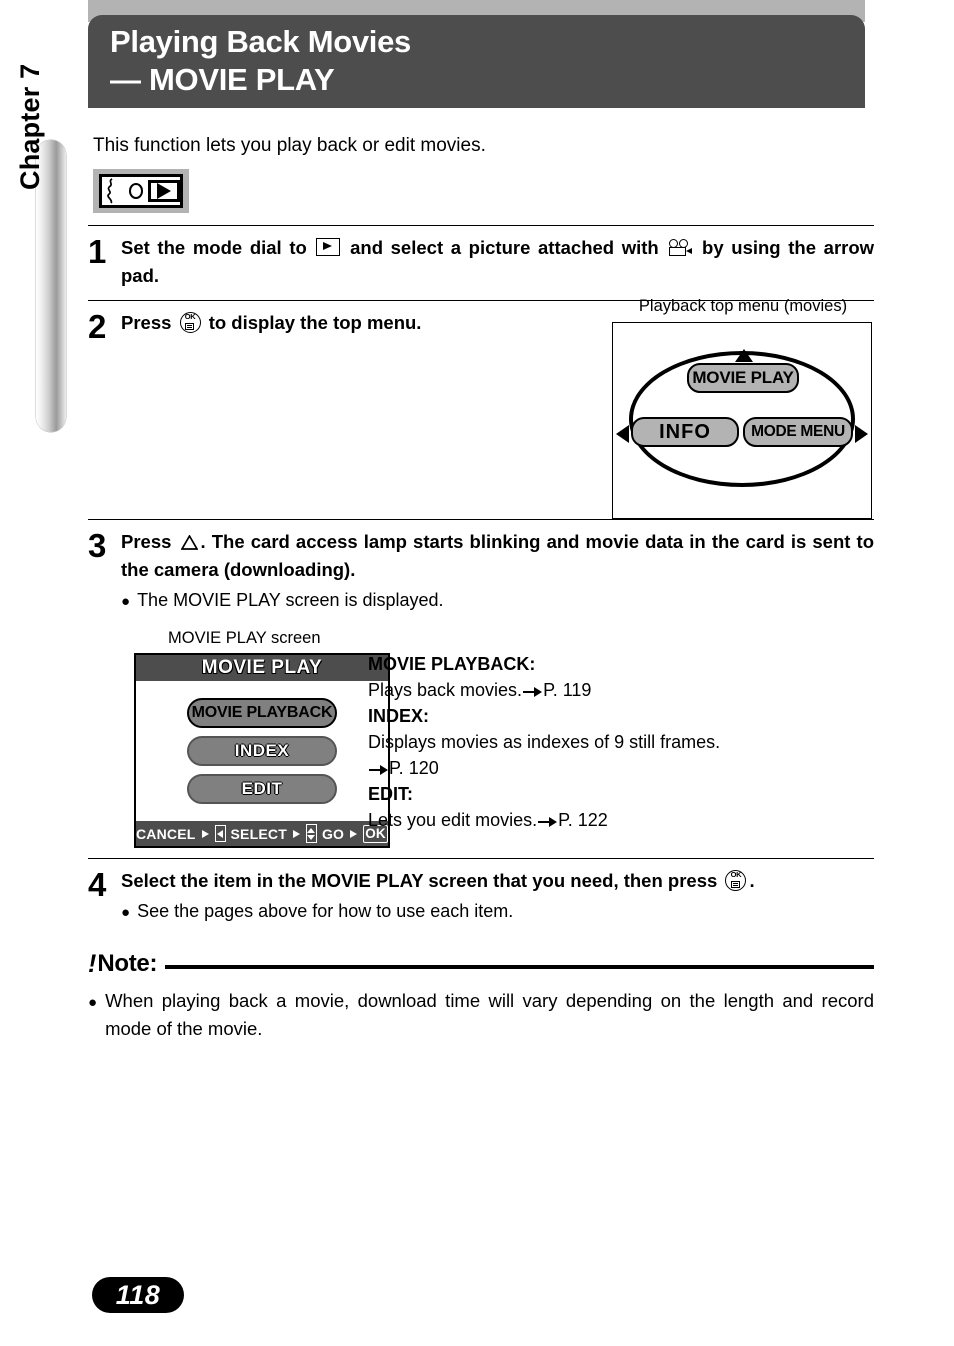 The image size is (954, 1346). I want to click on lcd-item-edit: EDIT, so click(262, 789).